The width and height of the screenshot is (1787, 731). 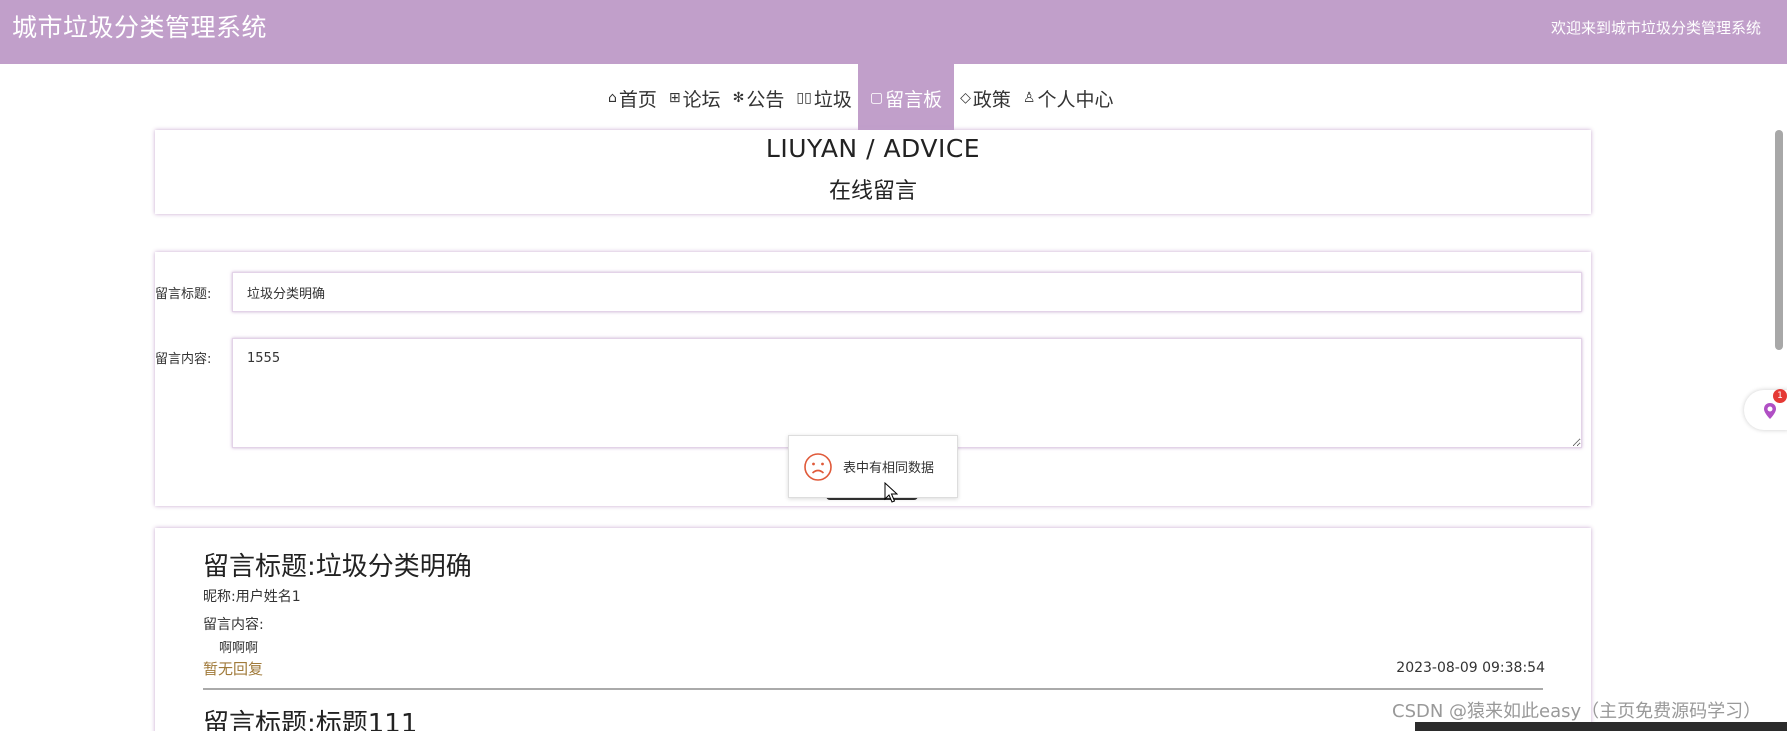 What do you see at coordinates (873, 689) in the screenshot?
I see `message-divider` at bounding box center [873, 689].